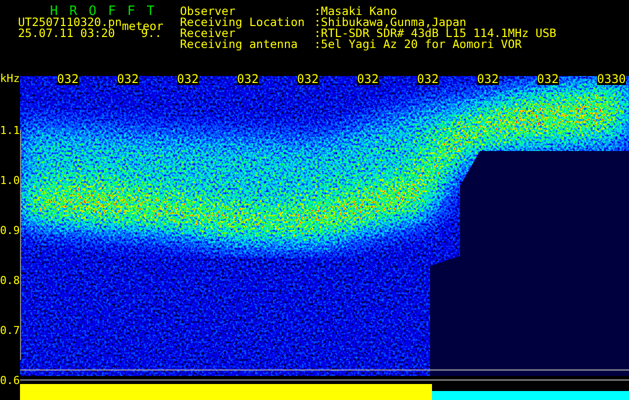 The width and height of the screenshot is (629, 400). I want to click on axis-tick-label: 0.9, so click(10, 230).